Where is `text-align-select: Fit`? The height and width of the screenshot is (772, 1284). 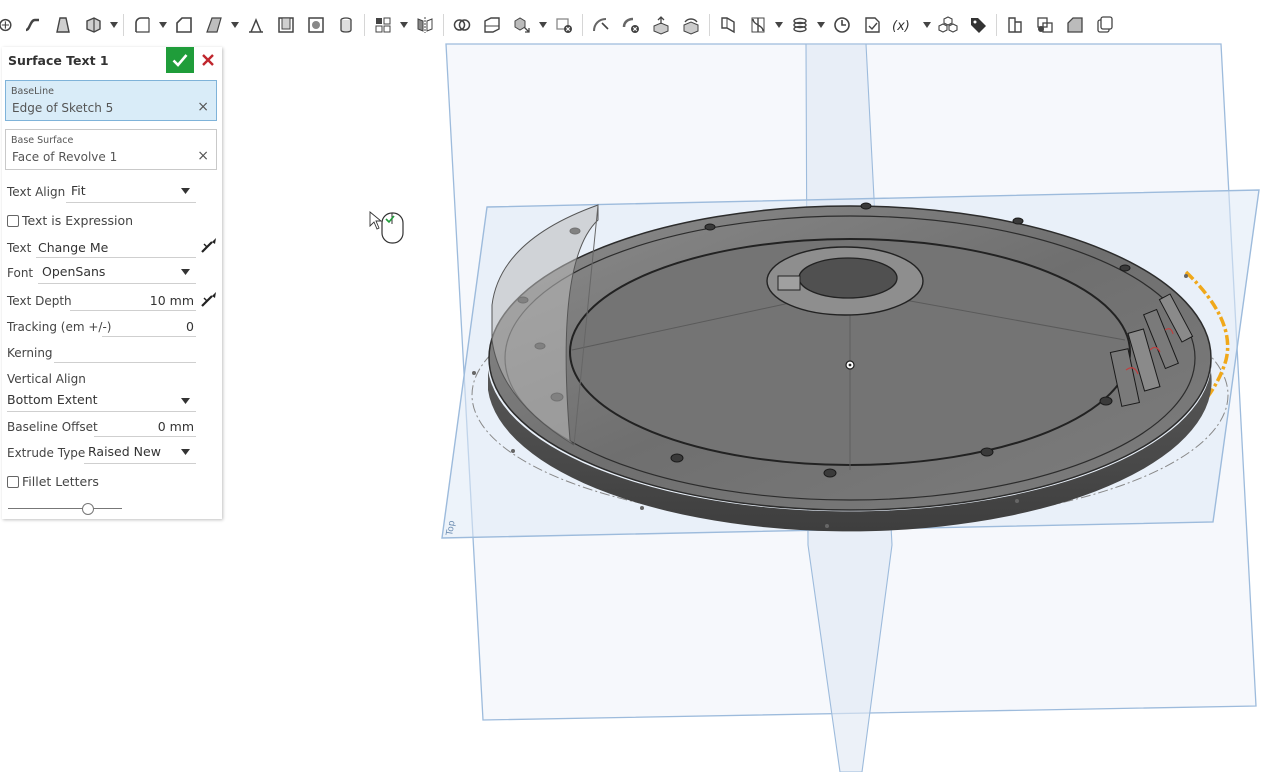 text-align-select: Fit is located at coordinates (131, 191).